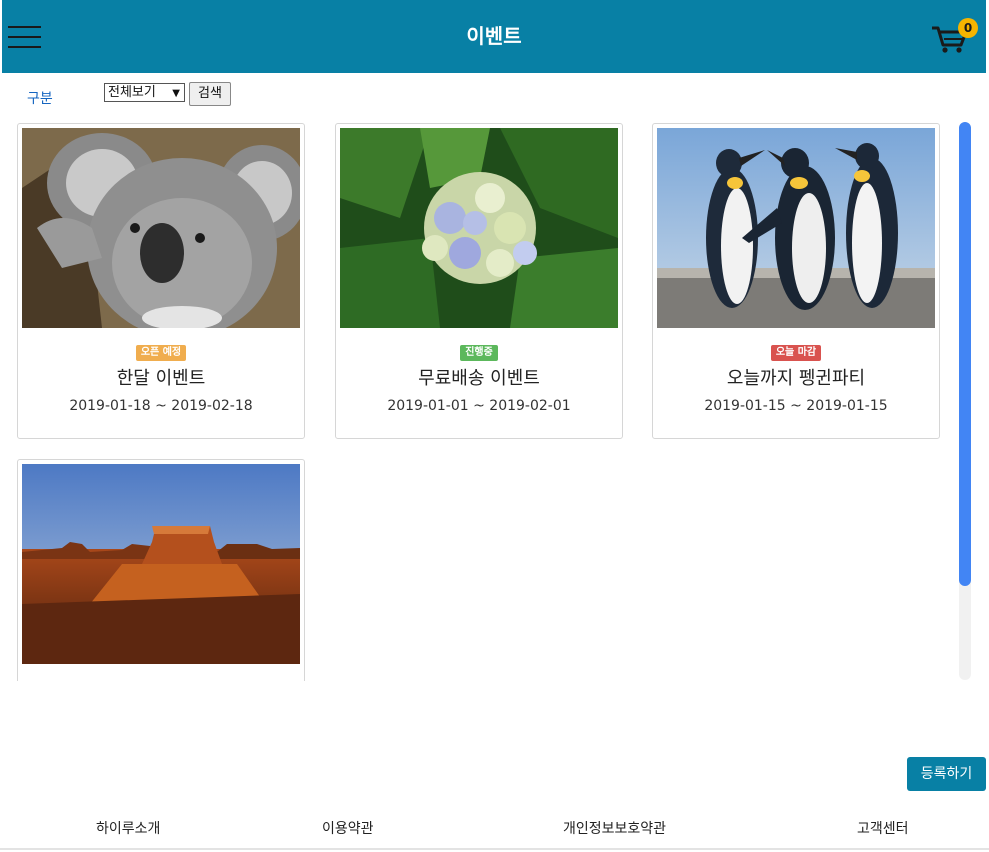 Image resolution: width=989 pixels, height=852 pixels. What do you see at coordinates (210, 94) in the screenshot?
I see `search-button: 검색` at bounding box center [210, 94].